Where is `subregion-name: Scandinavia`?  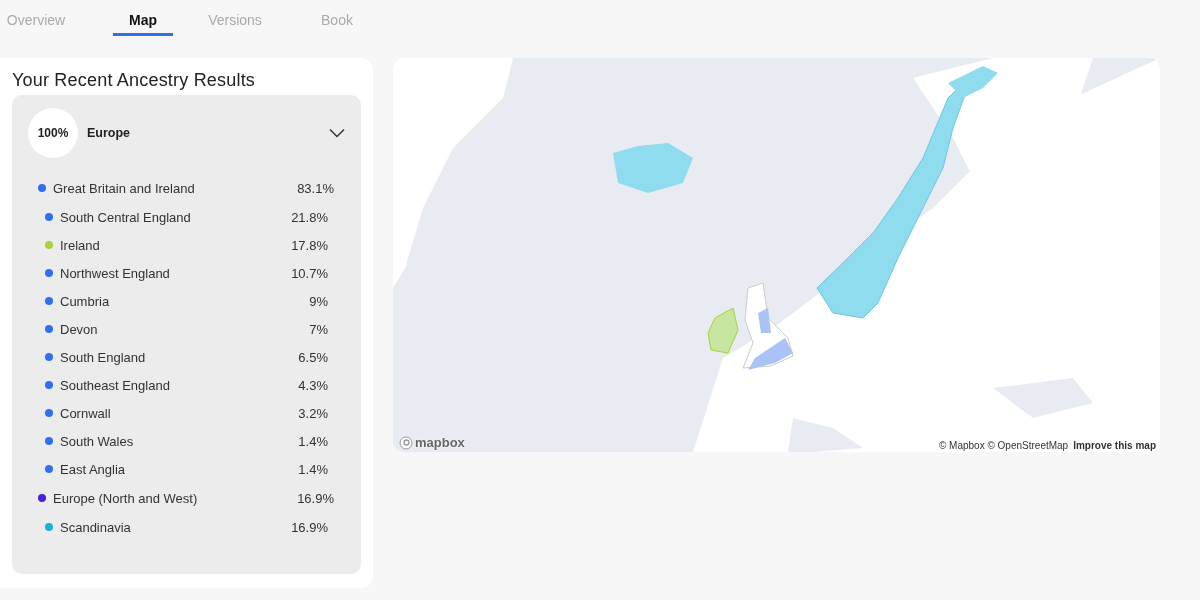
subregion-name: Scandinavia is located at coordinates (96, 527).